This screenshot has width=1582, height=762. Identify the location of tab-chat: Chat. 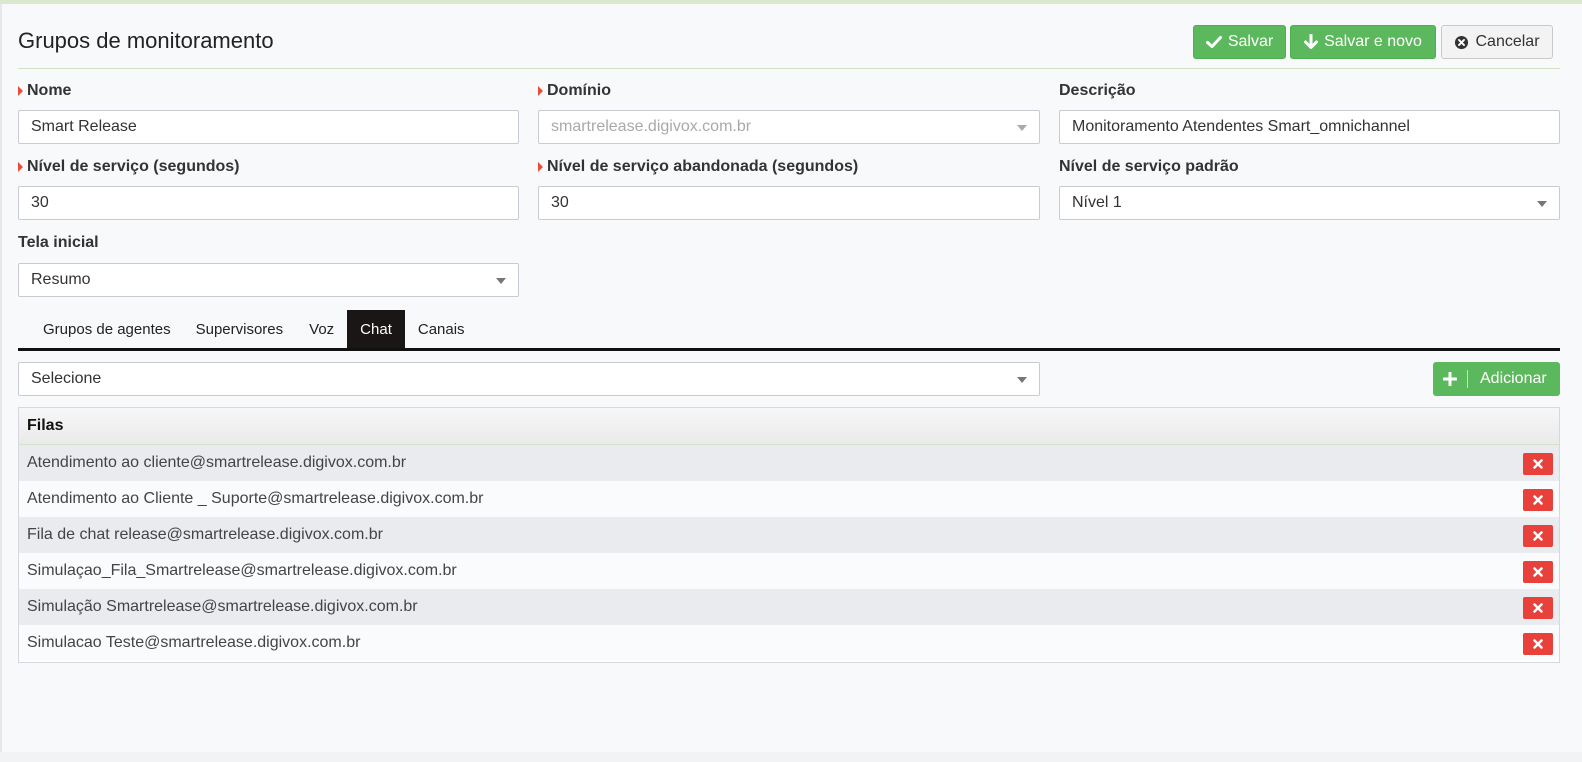
(376, 329).